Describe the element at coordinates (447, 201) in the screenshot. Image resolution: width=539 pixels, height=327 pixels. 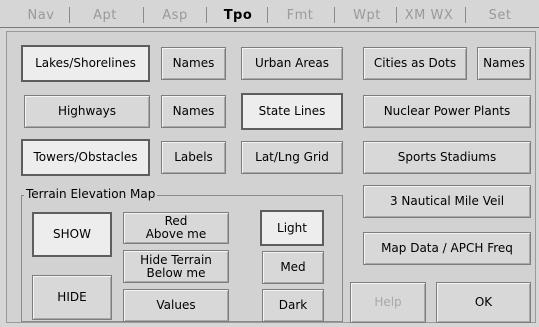
I see `nautical-mile-veil-button: 3 Nautical Mile Veil` at that location.